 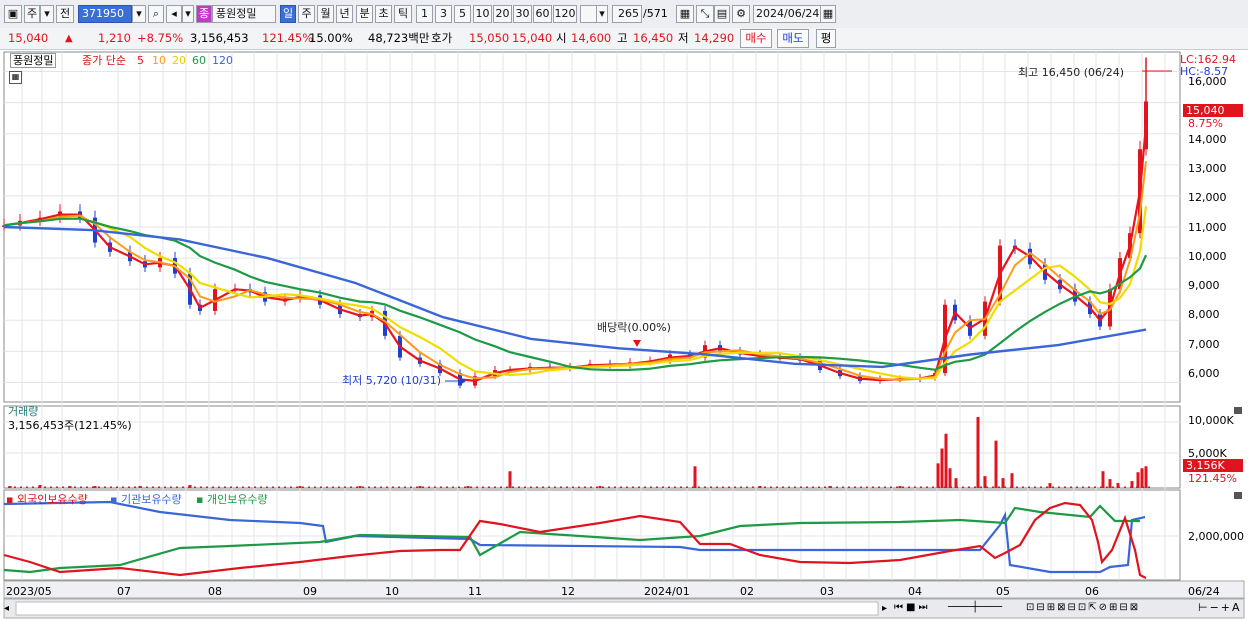 What do you see at coordinates (502, 14) in the screenshot?
I see `interval-20: 20` at bounding box center [502, 14].